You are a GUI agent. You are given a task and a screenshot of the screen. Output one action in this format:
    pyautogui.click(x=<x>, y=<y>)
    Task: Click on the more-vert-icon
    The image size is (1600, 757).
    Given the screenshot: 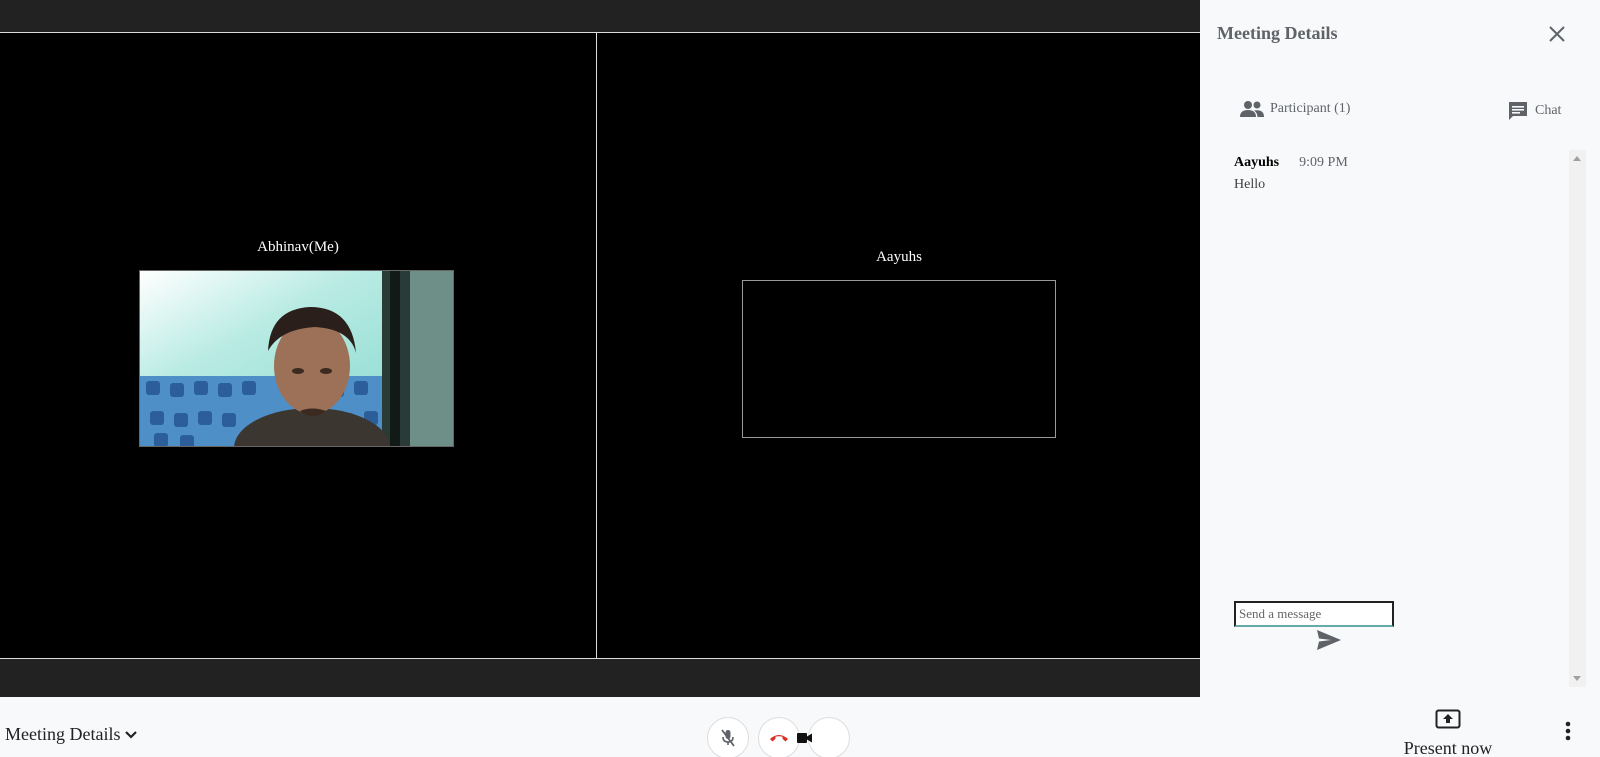 What is the action you would take?
    pyautogui.click(x=1568, y=731)
    